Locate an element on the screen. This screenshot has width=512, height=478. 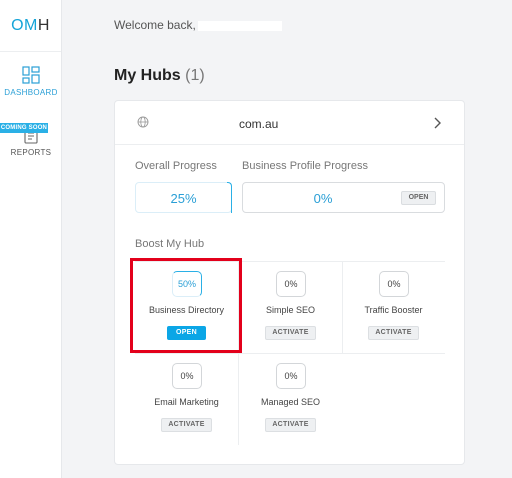
welcome-message: Welcome back, is located at coordinates (198, 25).